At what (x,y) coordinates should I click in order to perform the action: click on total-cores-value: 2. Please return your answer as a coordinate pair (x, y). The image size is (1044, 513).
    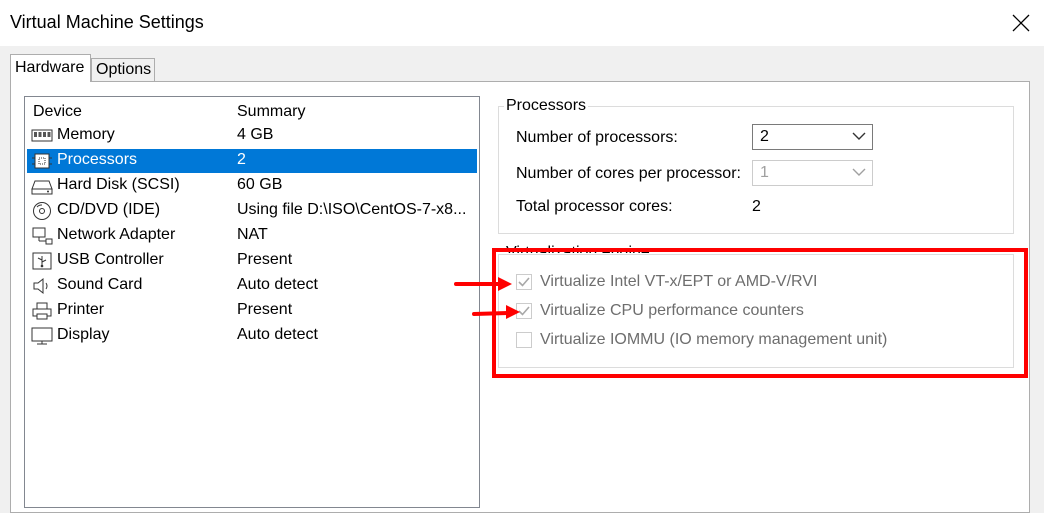
    Looking at the image, I should click on (756, 206).